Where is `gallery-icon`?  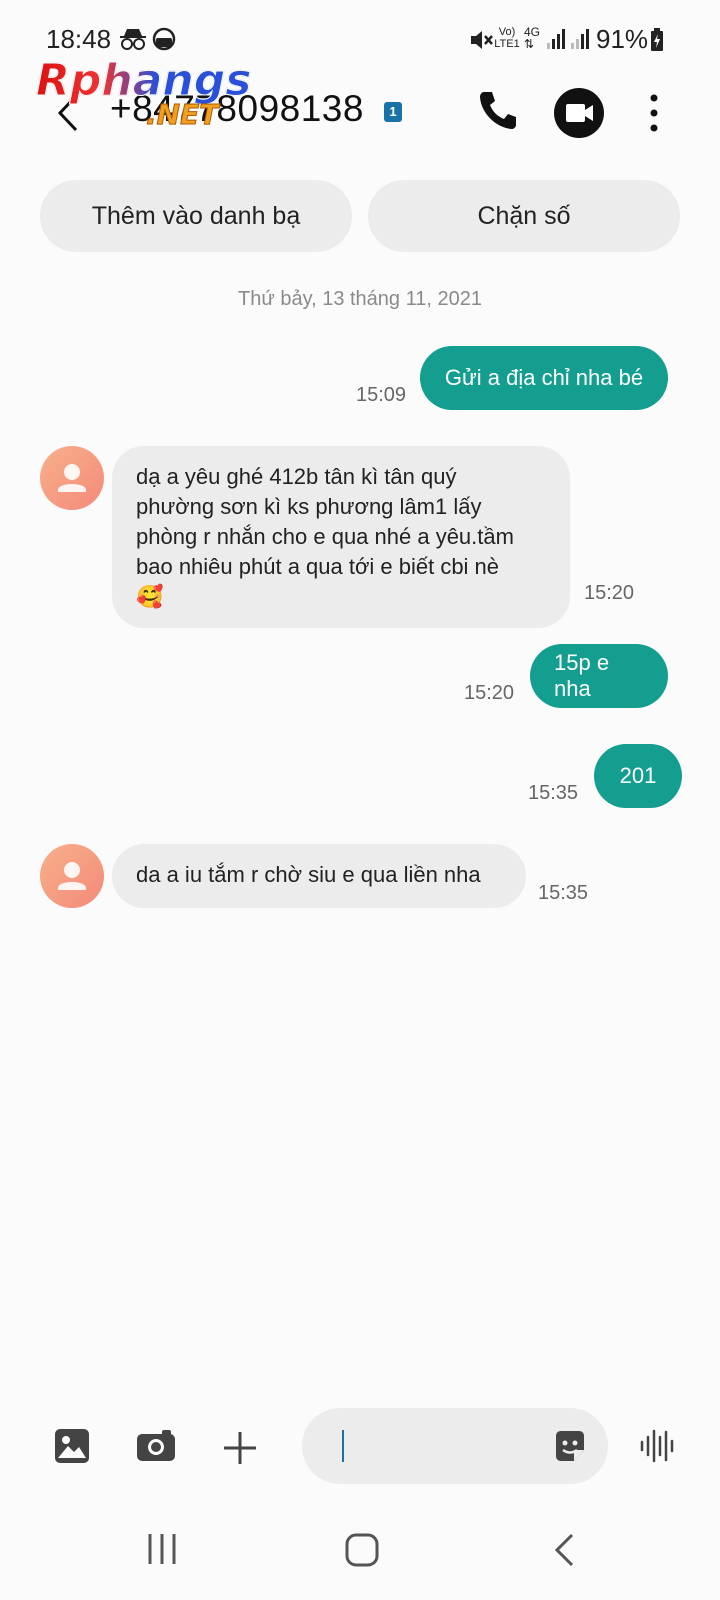
gallery-icon is located at coordinates (72, 1446).